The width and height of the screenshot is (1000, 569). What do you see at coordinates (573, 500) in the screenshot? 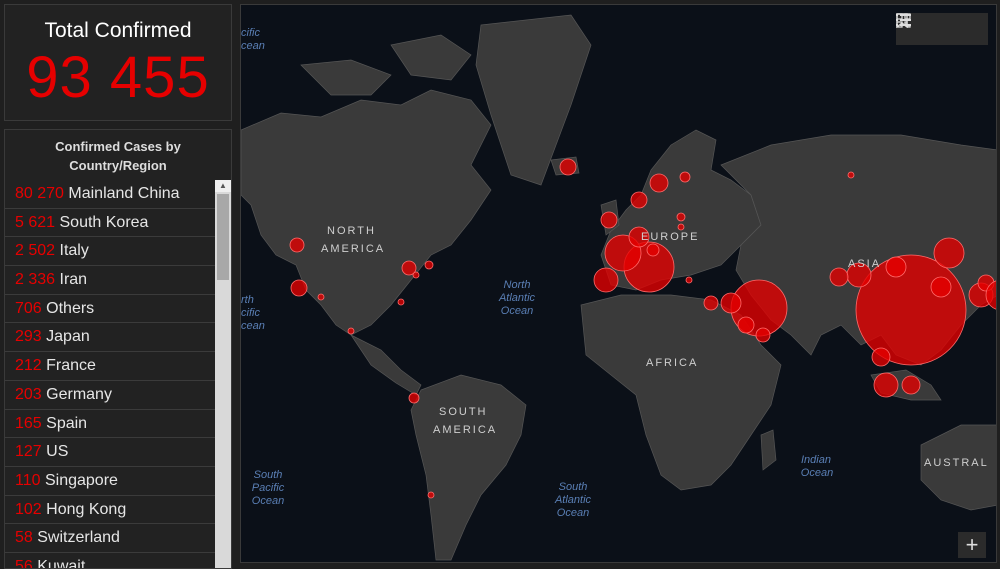
I see `label-s-atl-2: Atlantic` at bounding box center [573, 500].